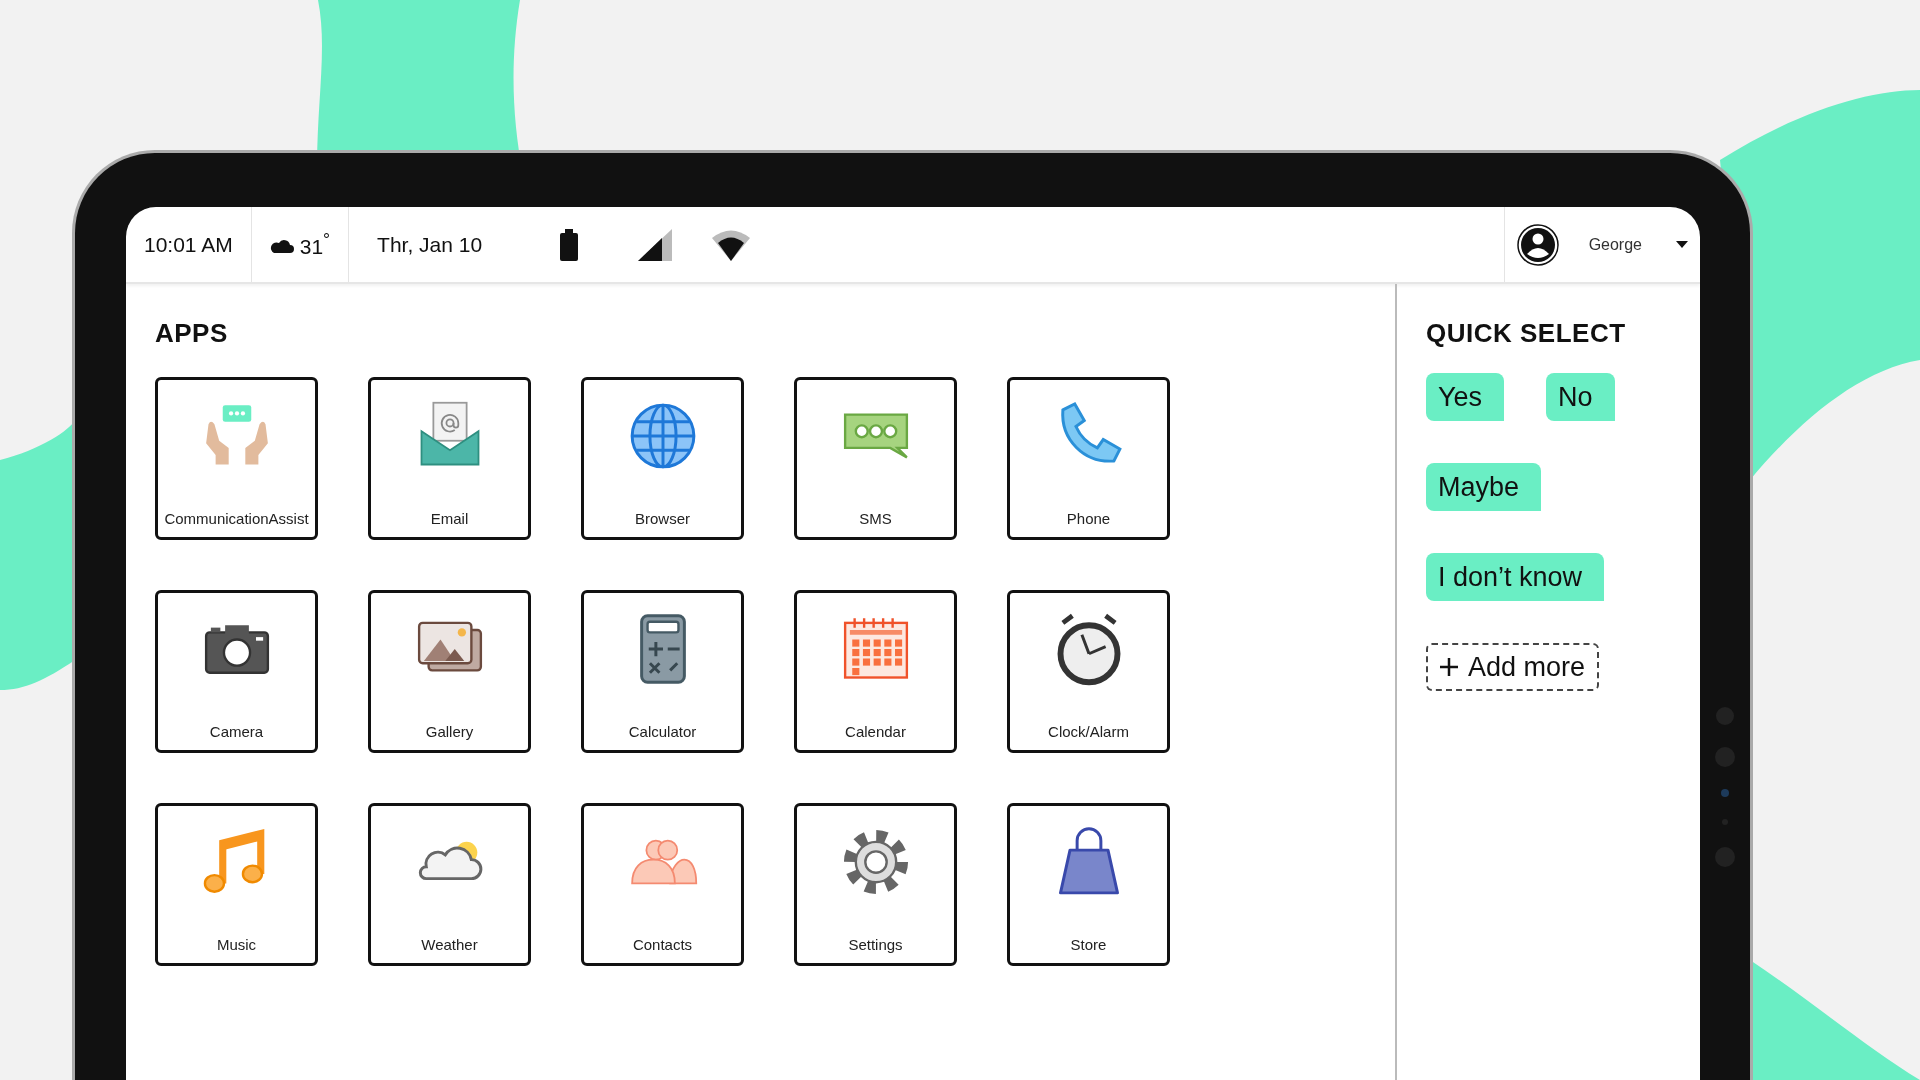 Image resolution: width=1920 pixels, height=1080 pixels. What do you see at coordinates (1615, 244) in the screenshot?
I see `user-name: George` at bounding box center [1615, 244].